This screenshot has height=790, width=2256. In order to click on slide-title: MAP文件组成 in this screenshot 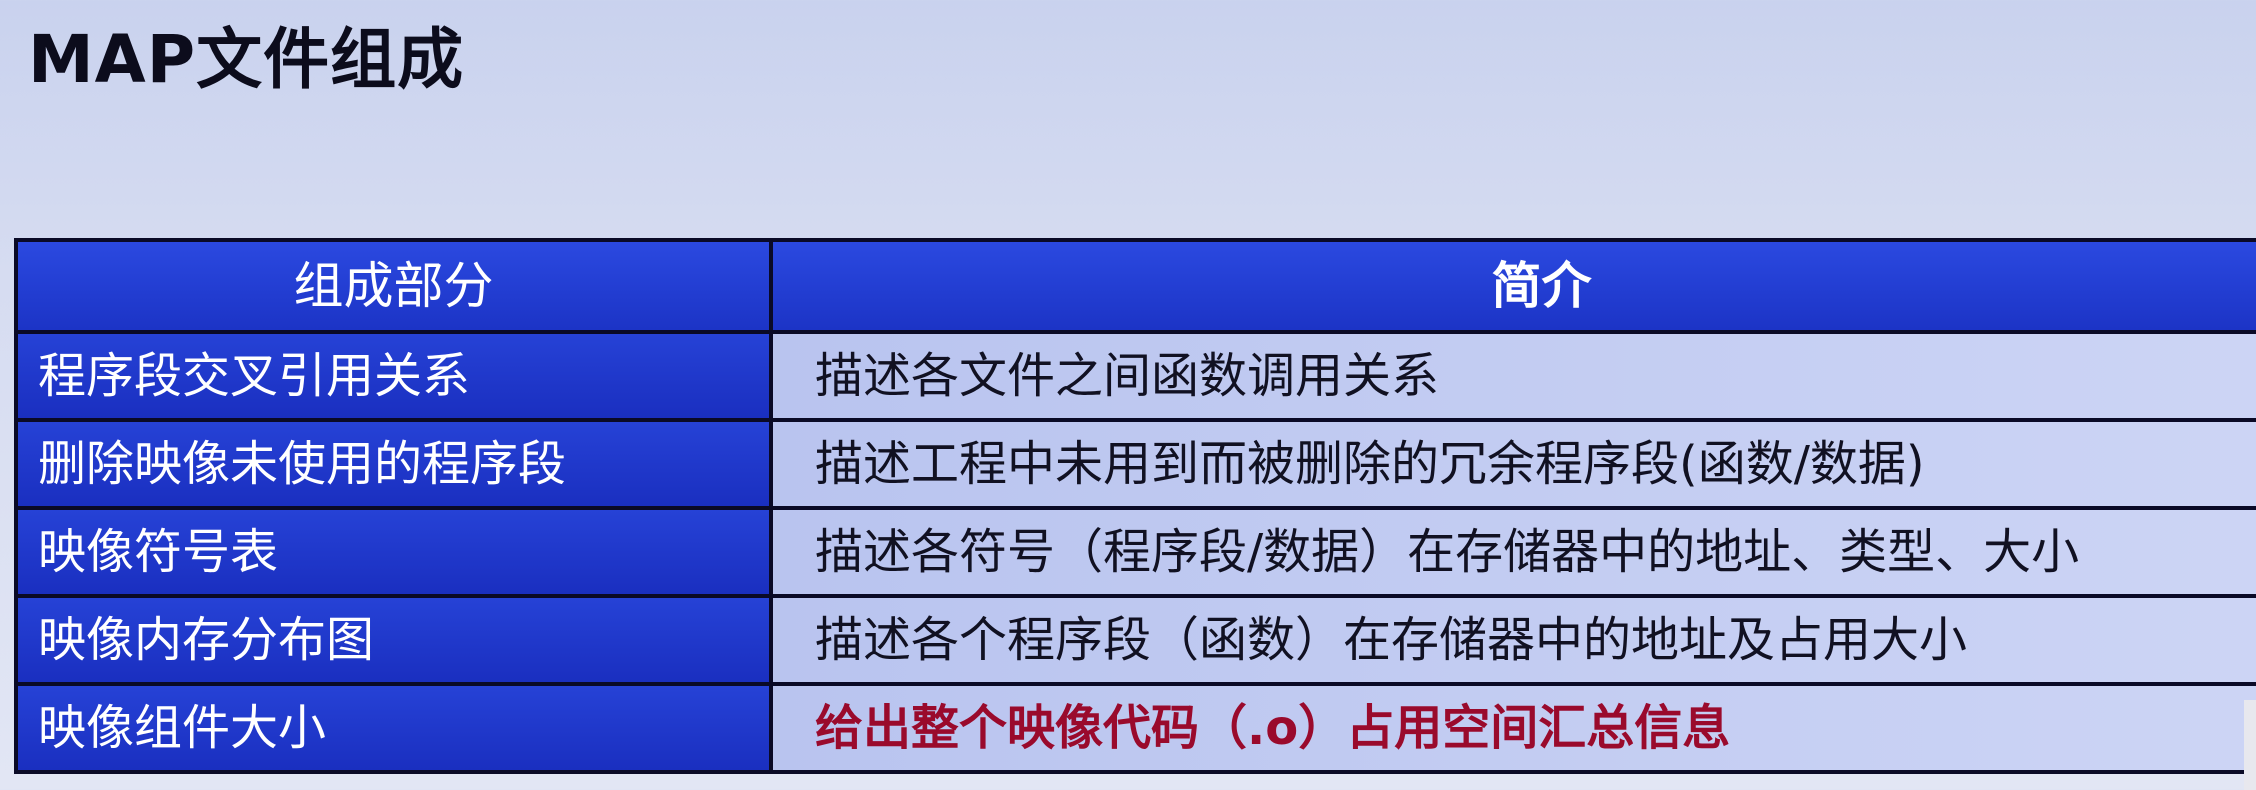, I will do `click(246, 59)`.